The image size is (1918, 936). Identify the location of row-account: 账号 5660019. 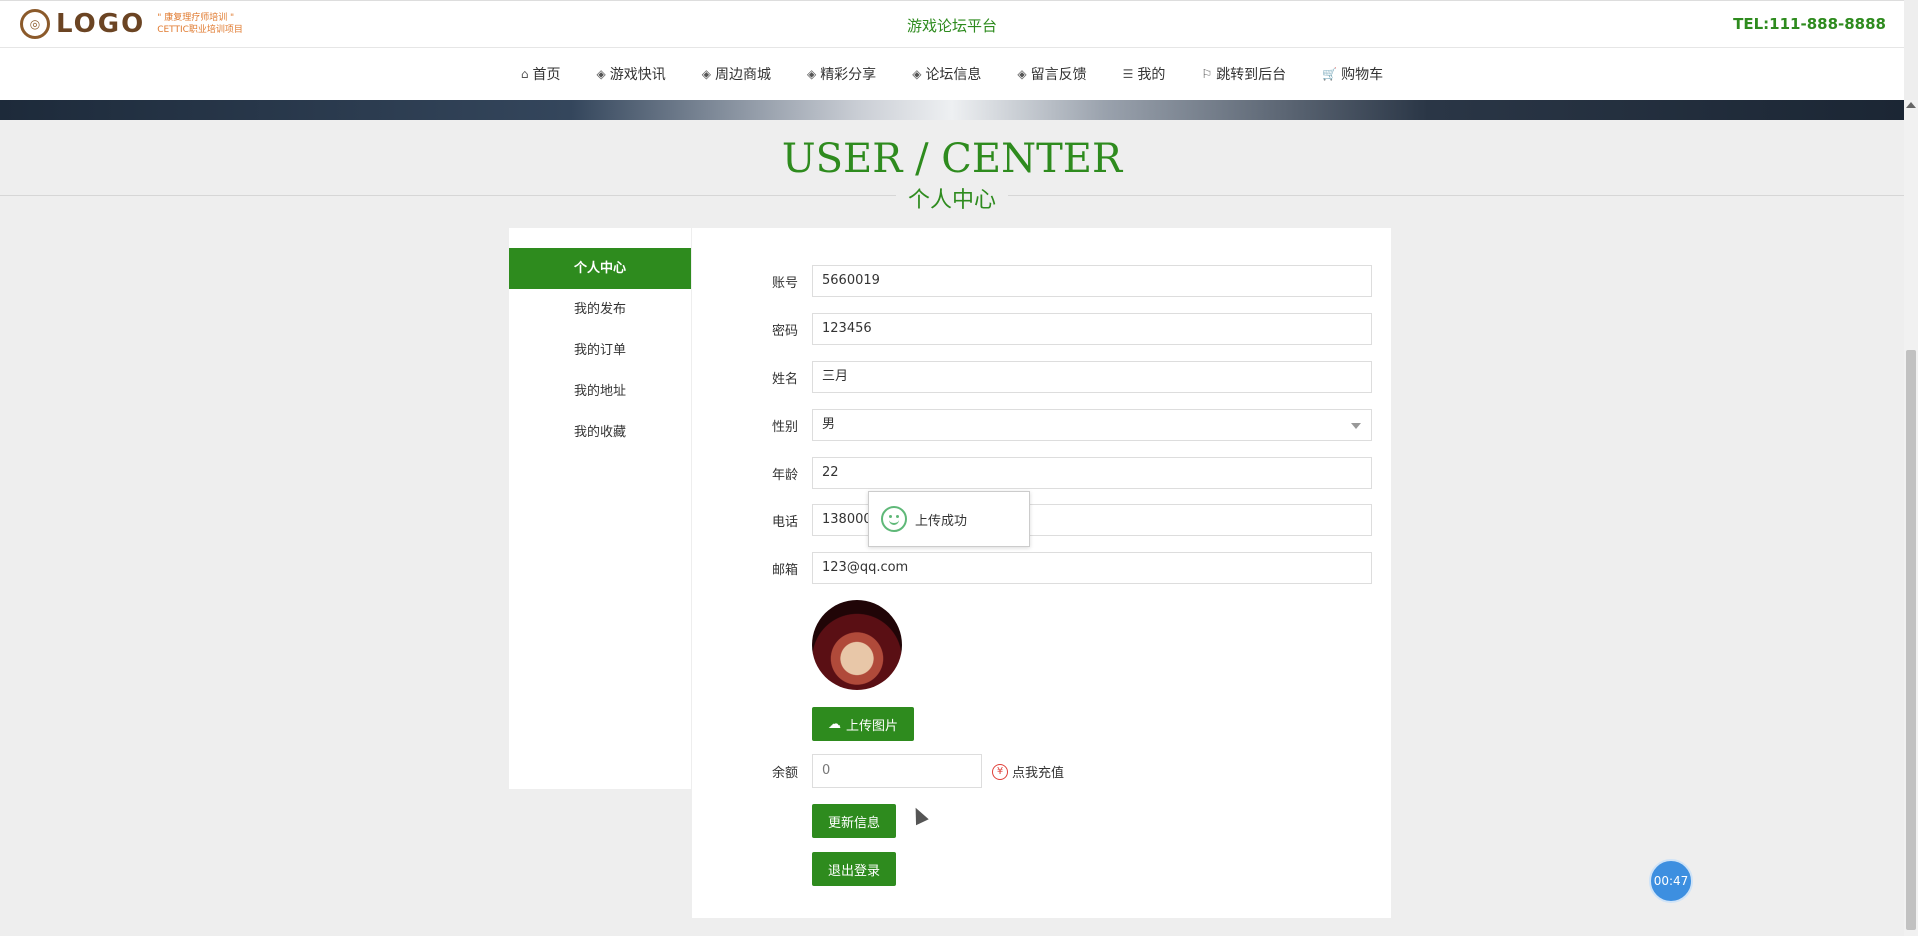
(1072, 281).